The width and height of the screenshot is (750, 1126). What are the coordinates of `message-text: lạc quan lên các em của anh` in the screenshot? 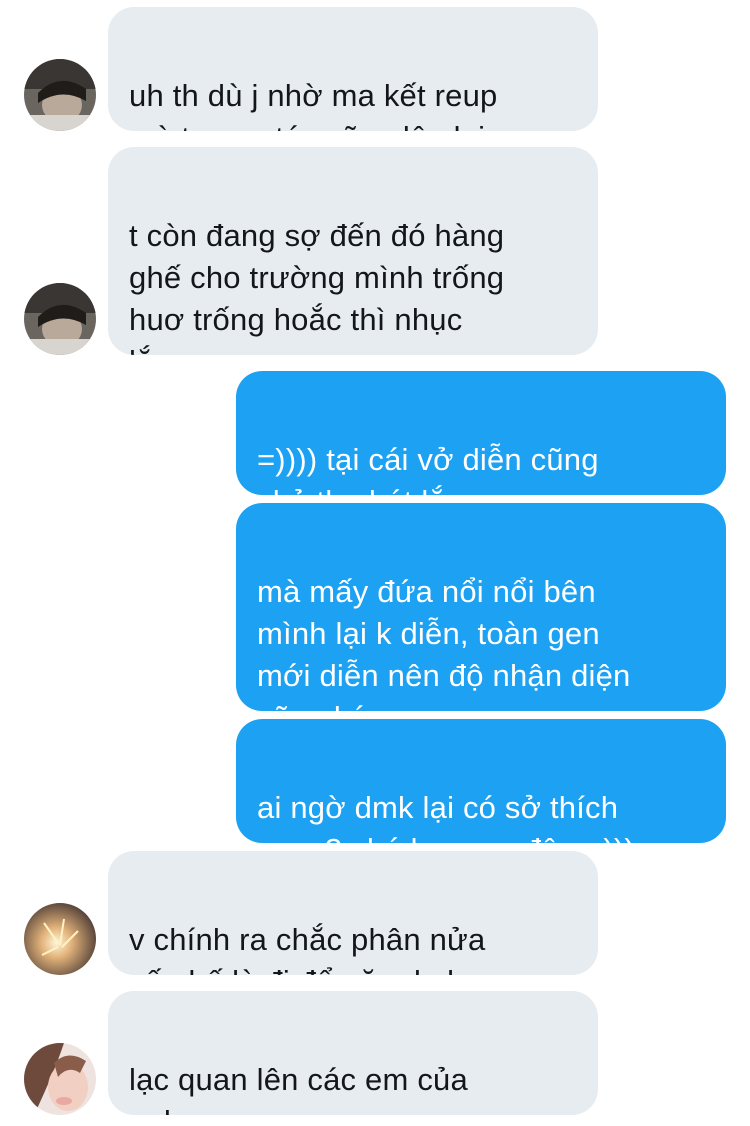 It's located at (298, 1088).